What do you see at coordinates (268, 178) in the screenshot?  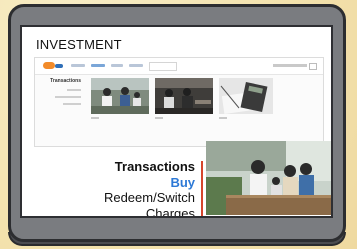 I see `family-photo` at bounding box center [268, 178].